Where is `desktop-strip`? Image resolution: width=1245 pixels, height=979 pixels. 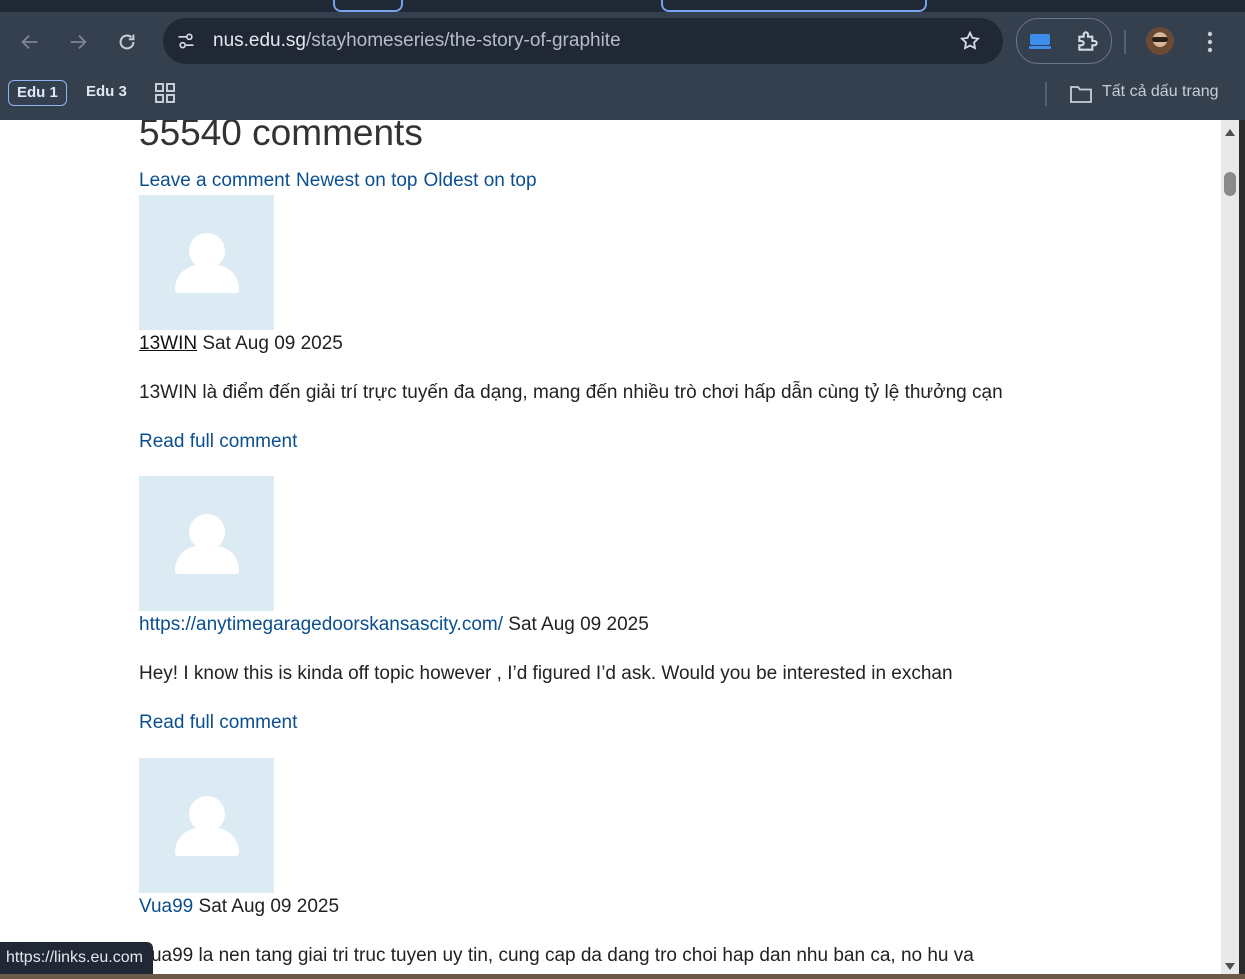 desktop-strip is located at coordinates (622, 976).